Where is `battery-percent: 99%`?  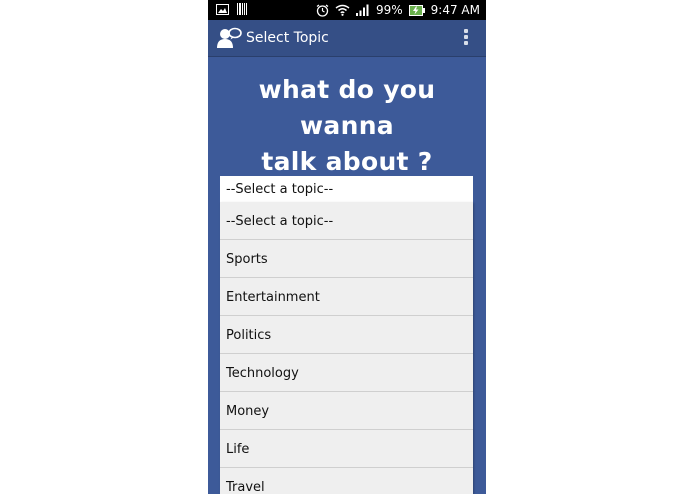 battery-percent: 99% is located at coordinates (389, 10).